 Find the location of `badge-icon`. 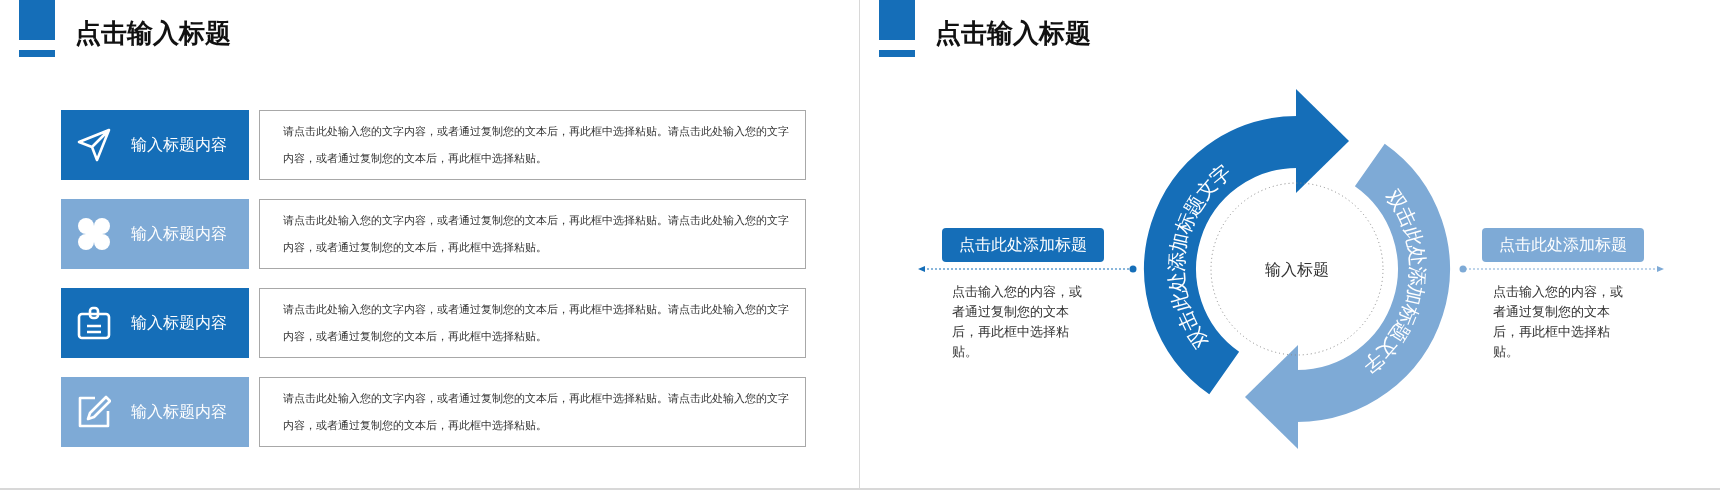

badge-icon is located at coordinates (94, 323).